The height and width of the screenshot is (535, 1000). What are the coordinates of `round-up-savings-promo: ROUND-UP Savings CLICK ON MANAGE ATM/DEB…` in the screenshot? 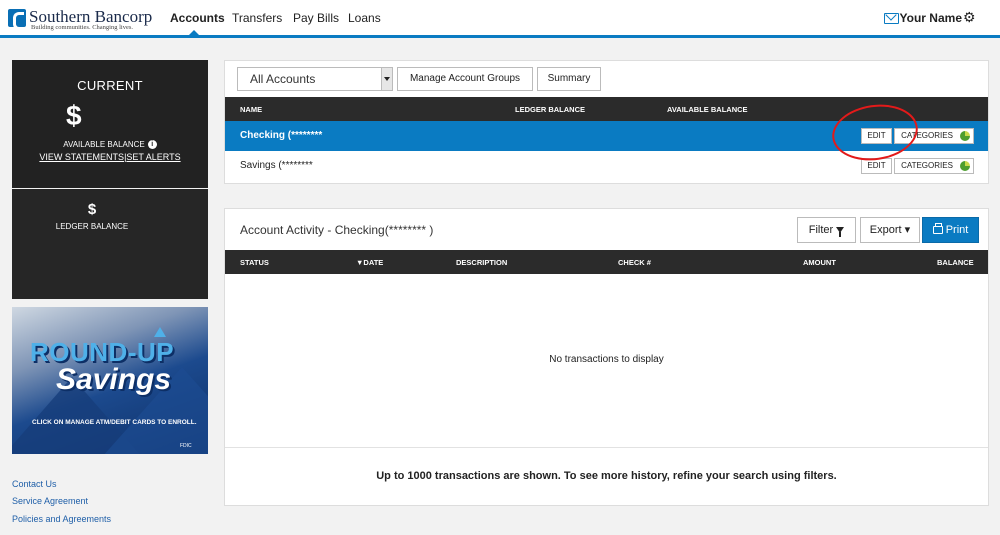 It's located at (110, 380).